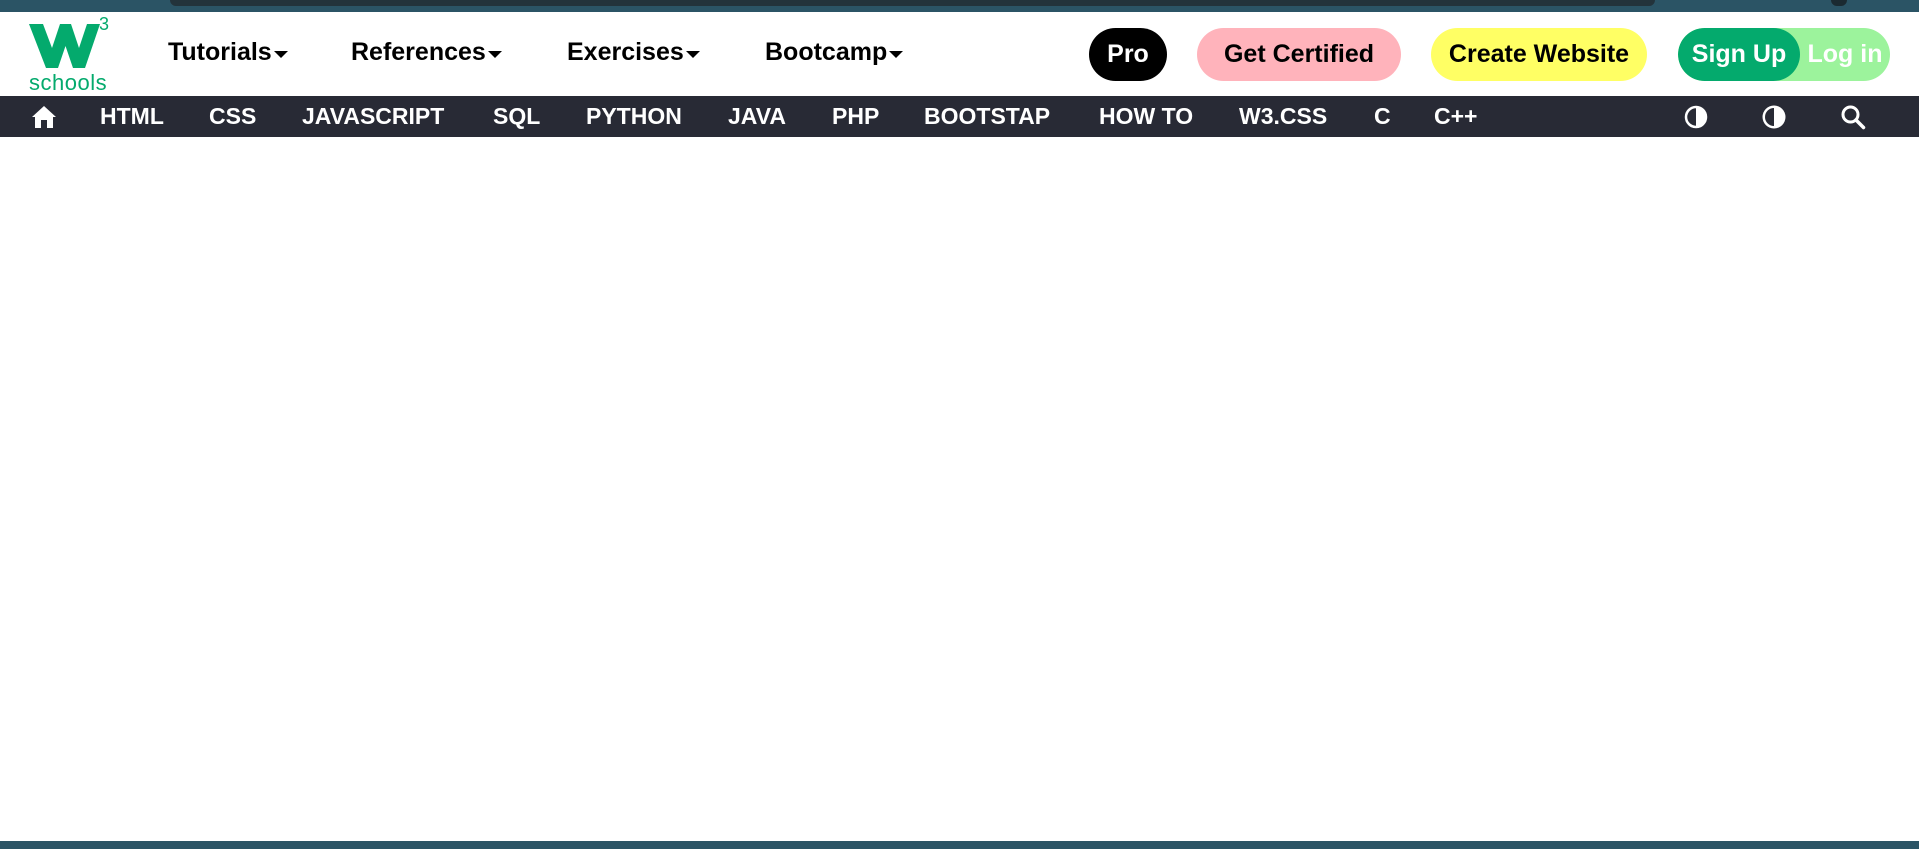  What do you see at coordinates (104, 25) in the screenshot?
I see `logo-superscript: 3` at bounding box center [104, 25].